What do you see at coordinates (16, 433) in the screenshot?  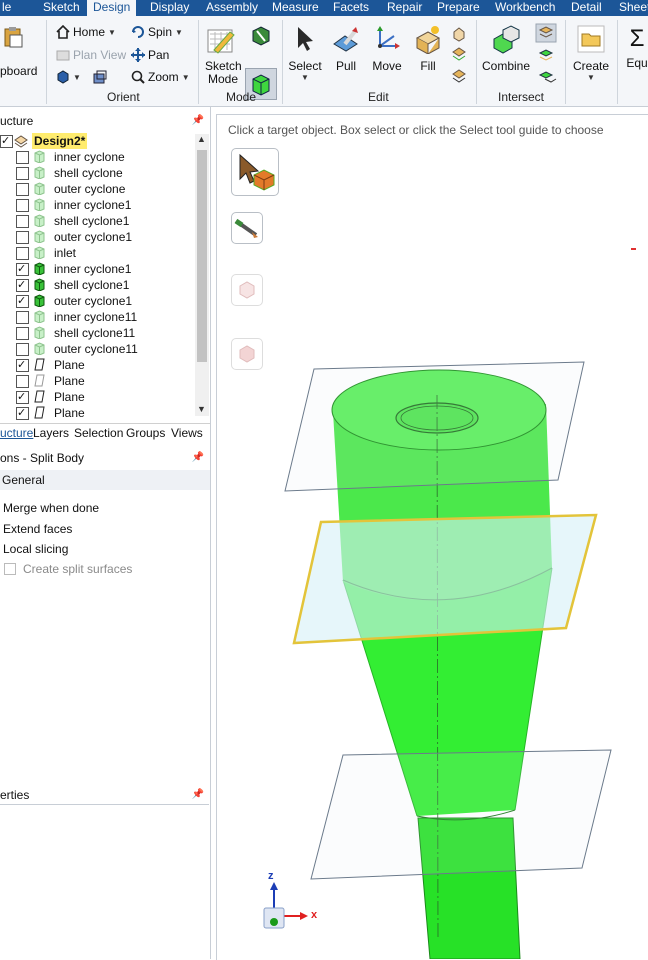 I see `tab-structure: ucture` at bounding box center [16, 433].